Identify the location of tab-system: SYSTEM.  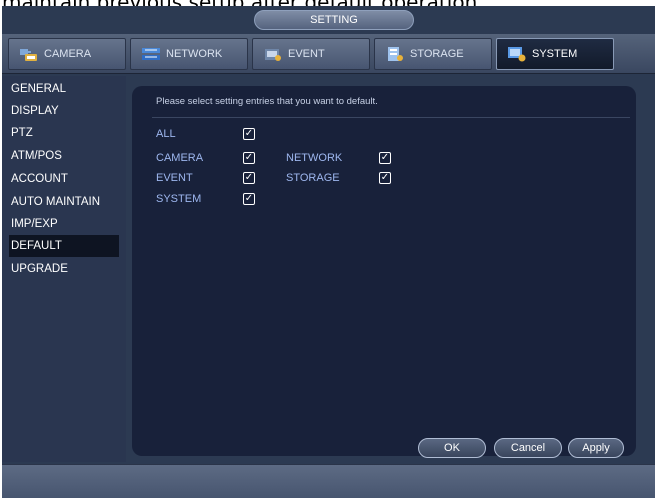
(555, 54).